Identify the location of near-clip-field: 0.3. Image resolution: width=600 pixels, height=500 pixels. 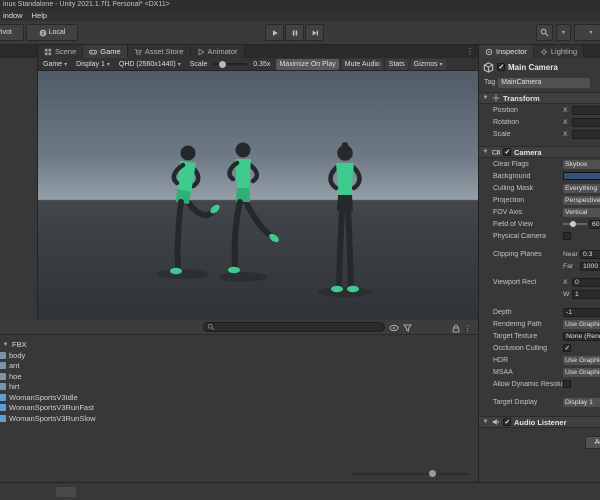
(590, 254).